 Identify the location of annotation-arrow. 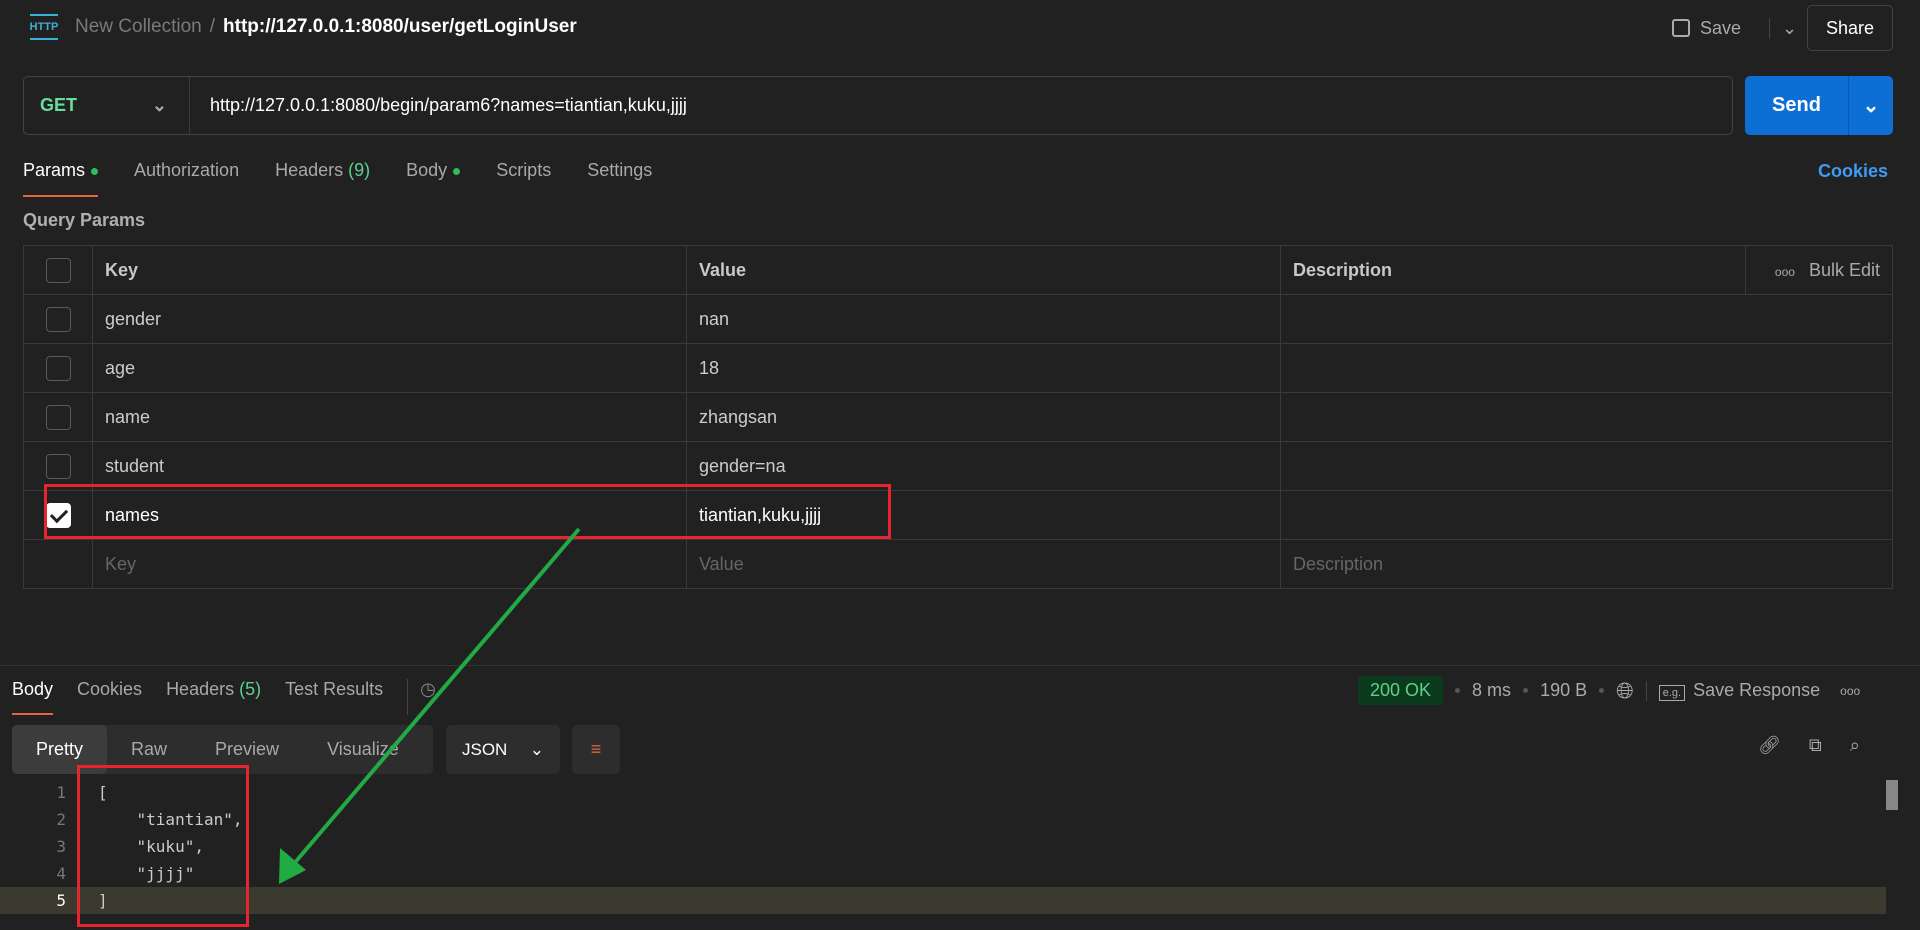
(430, 705).